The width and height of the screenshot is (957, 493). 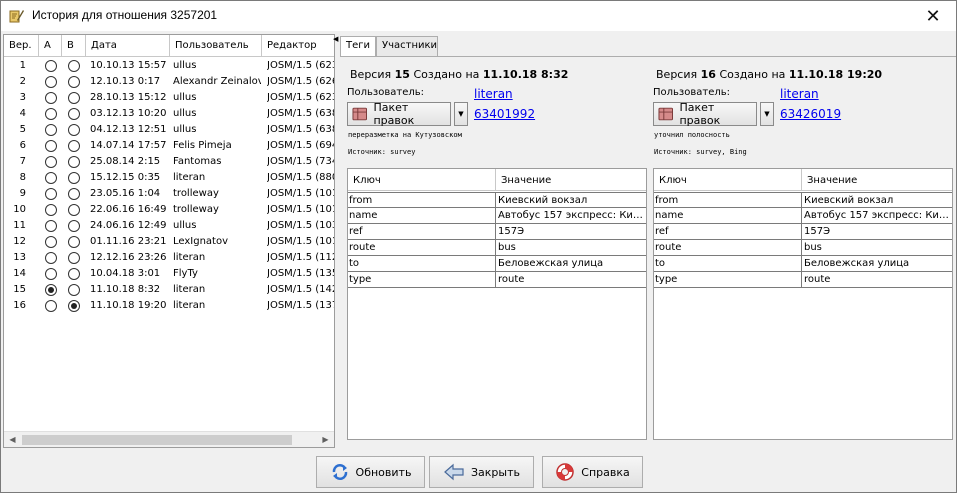 I want to click on version-cell: 7, so click(x=22, y=161).